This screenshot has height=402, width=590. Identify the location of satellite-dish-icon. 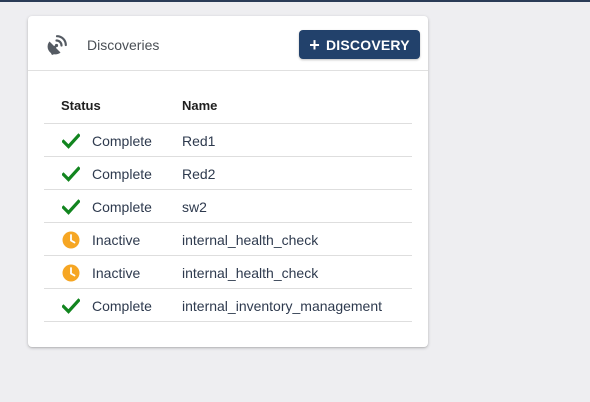
(57, 45).